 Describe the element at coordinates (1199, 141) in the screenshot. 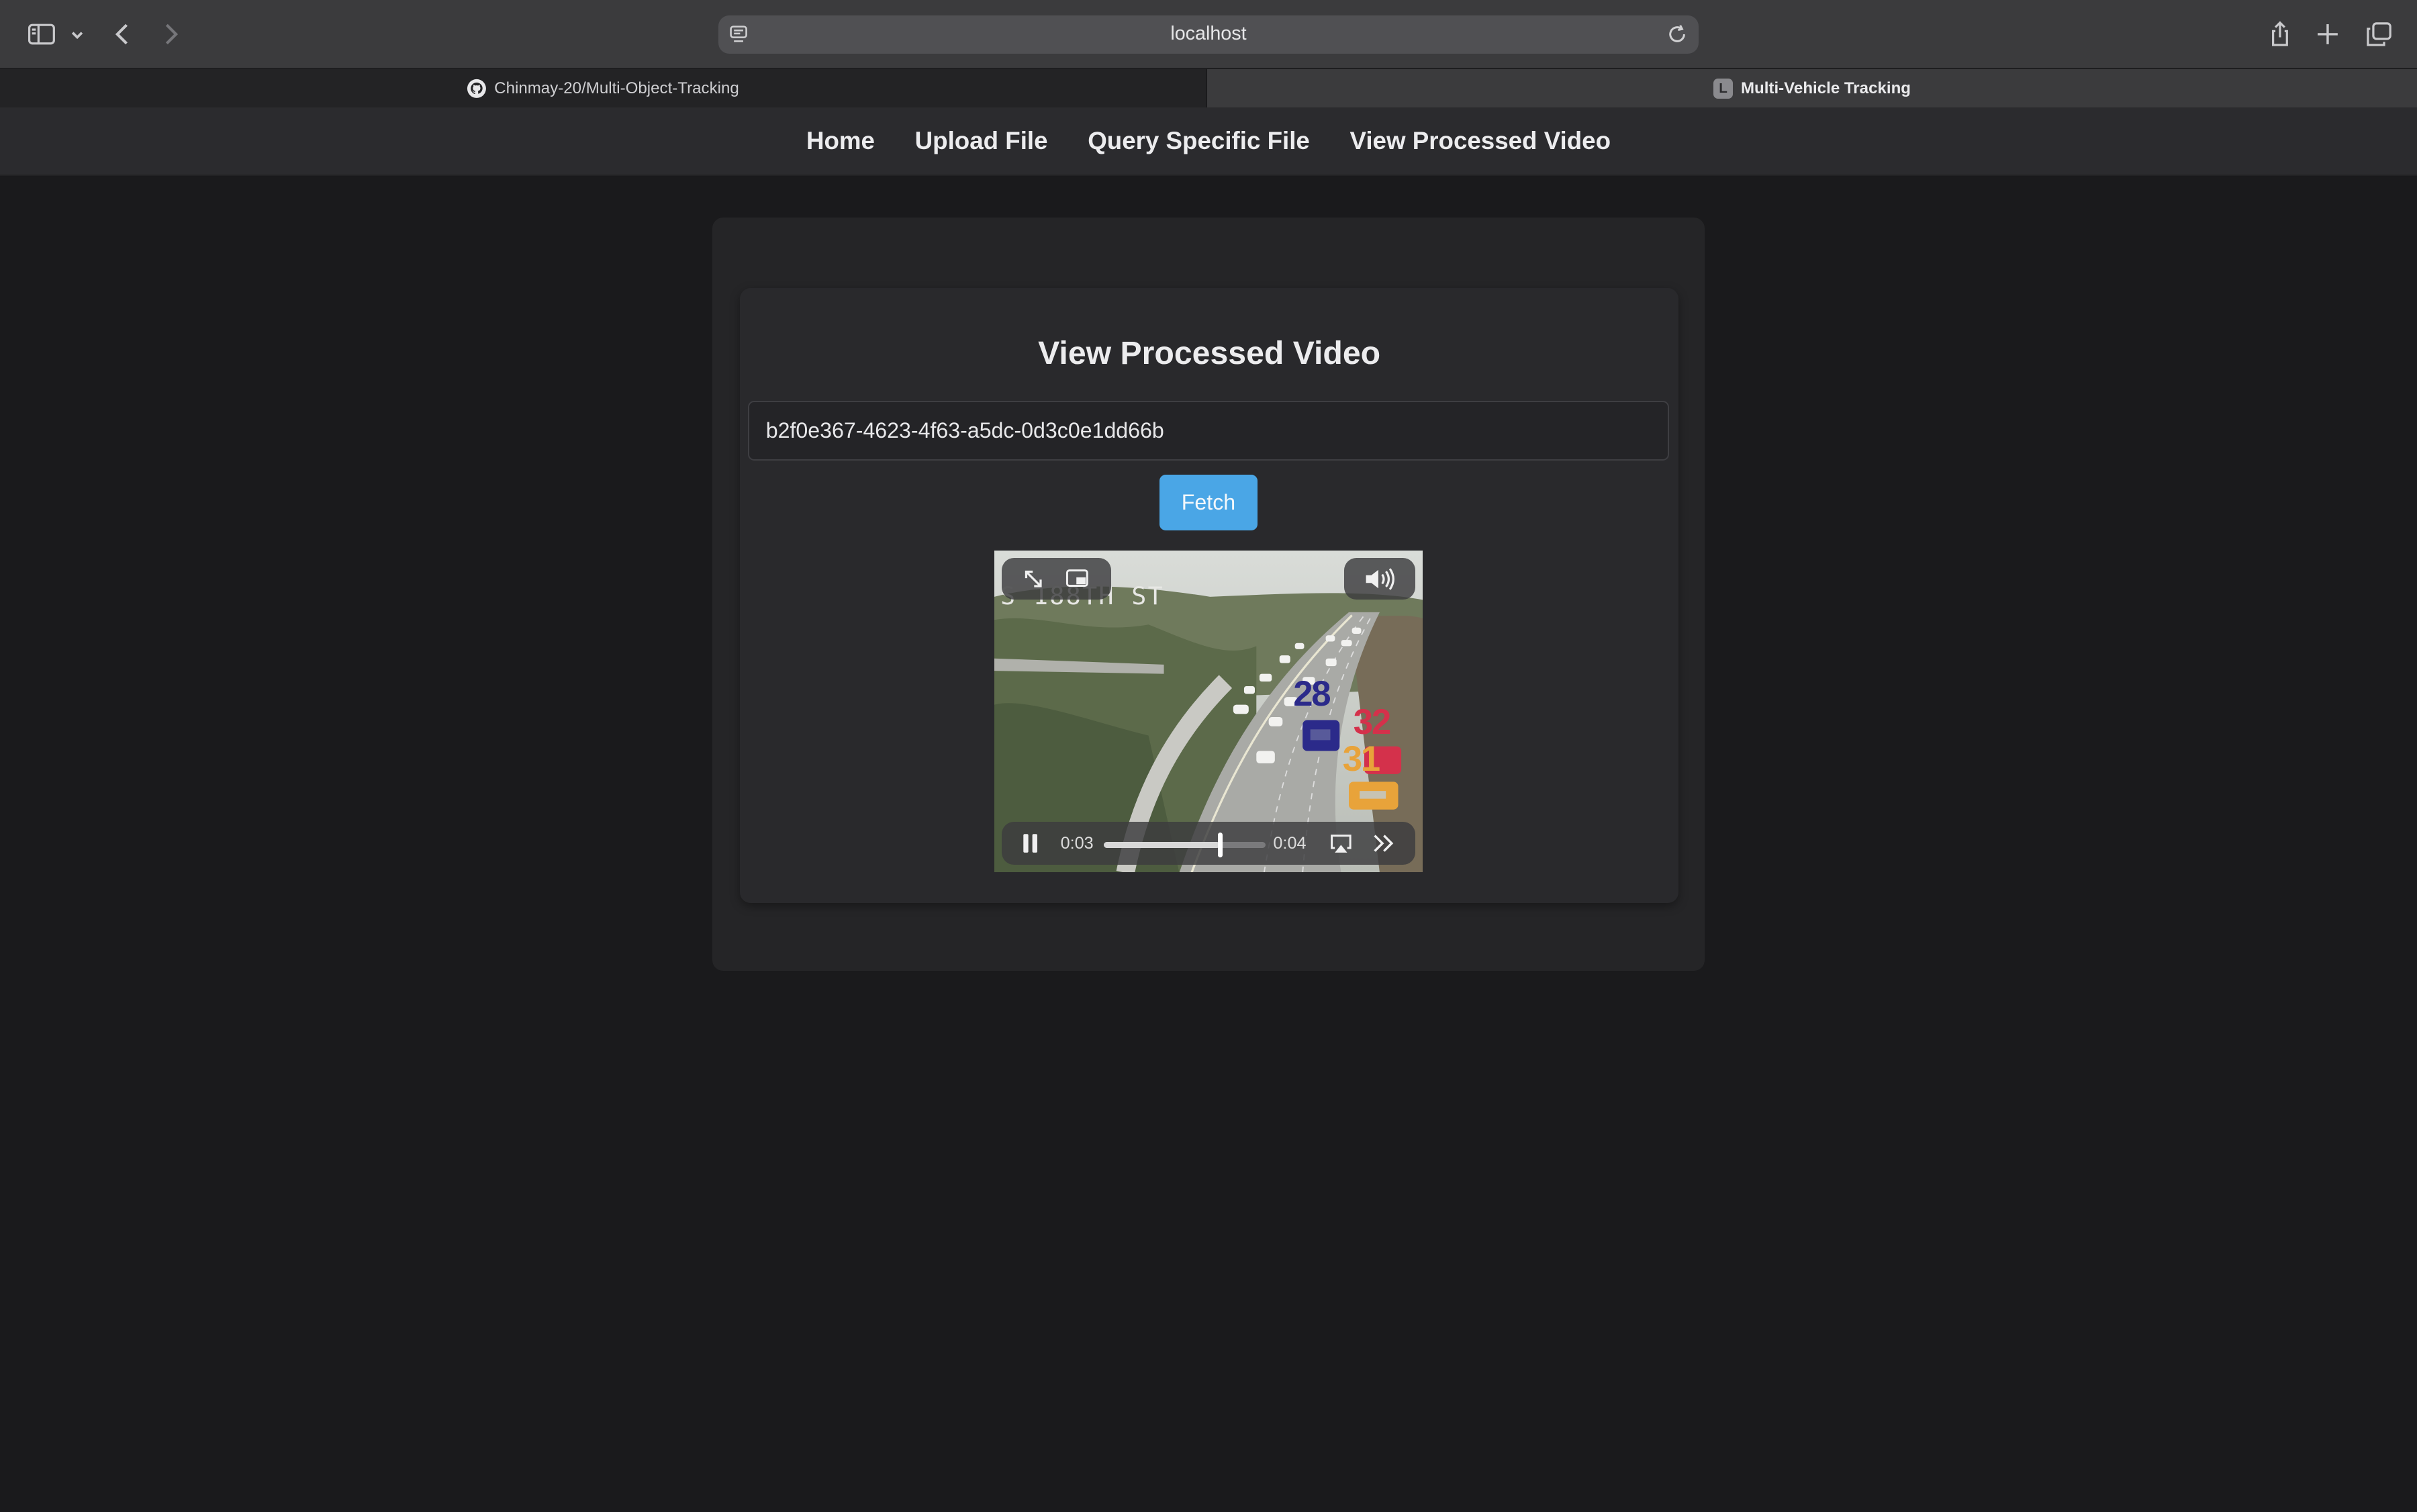

I see `nav-query-specific-file: Query Specific File` at that location.